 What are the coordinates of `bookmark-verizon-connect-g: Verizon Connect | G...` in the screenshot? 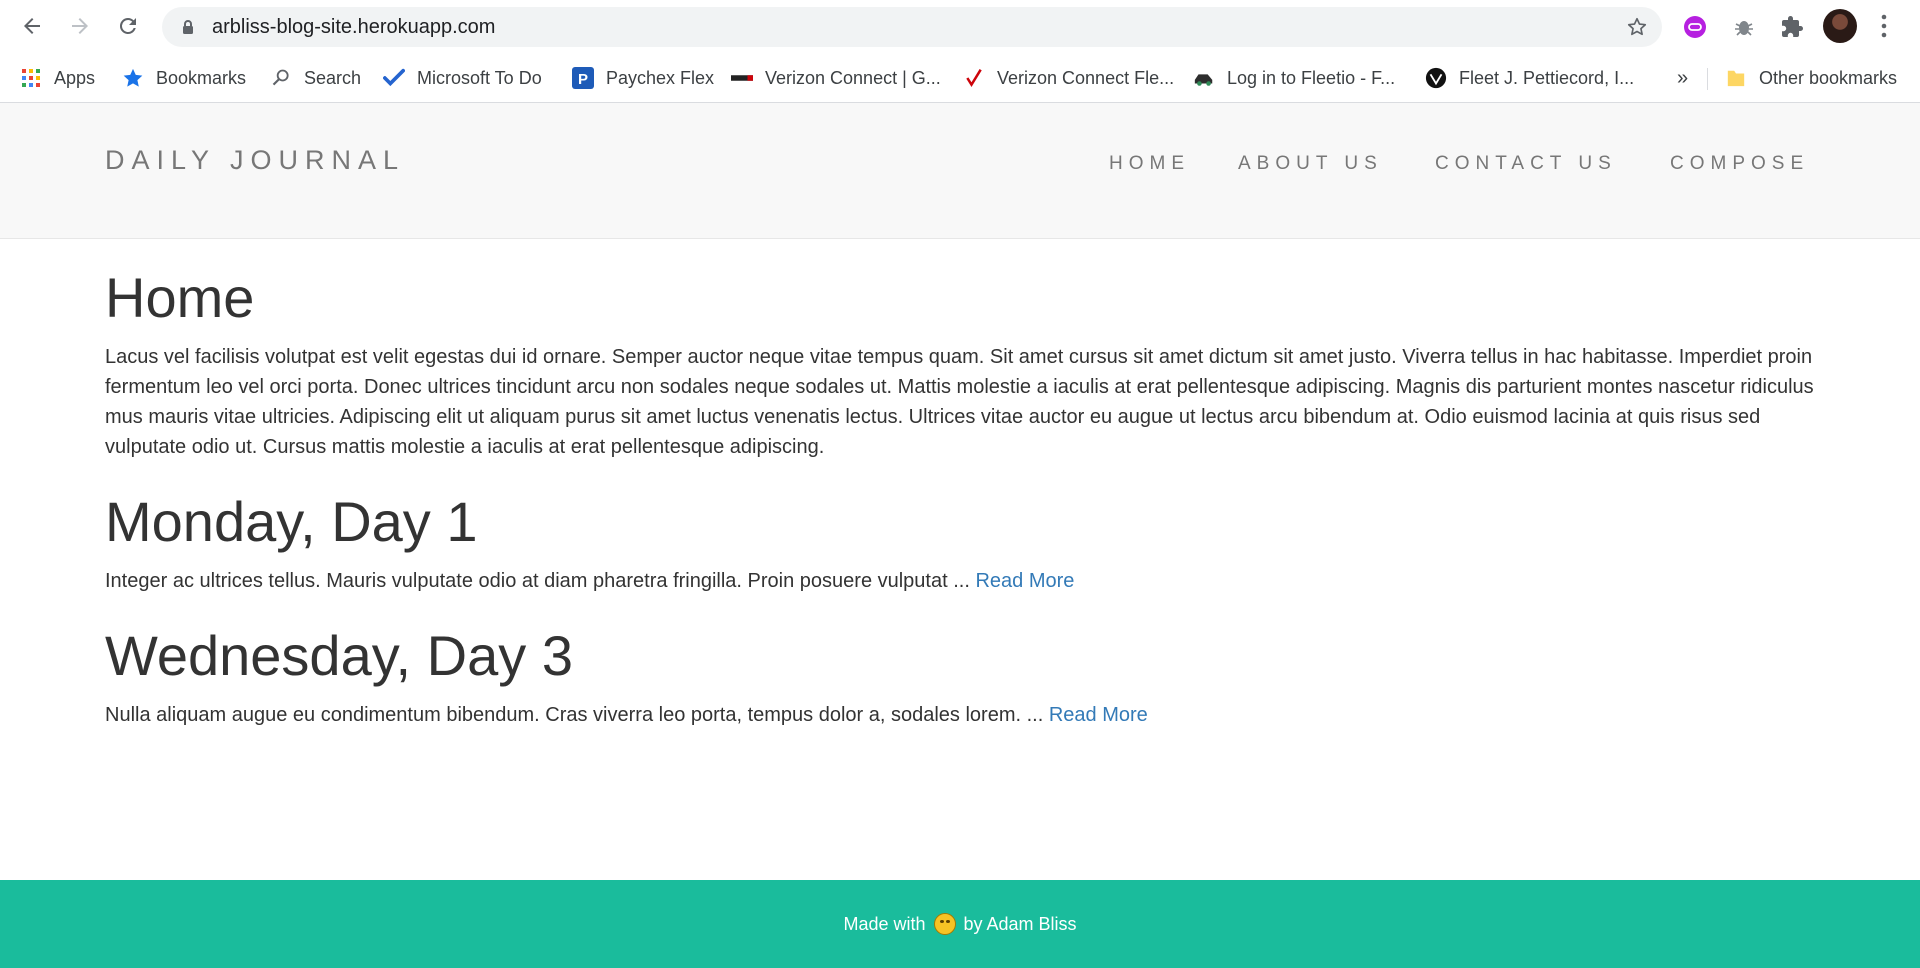 It's located at (836, 78).